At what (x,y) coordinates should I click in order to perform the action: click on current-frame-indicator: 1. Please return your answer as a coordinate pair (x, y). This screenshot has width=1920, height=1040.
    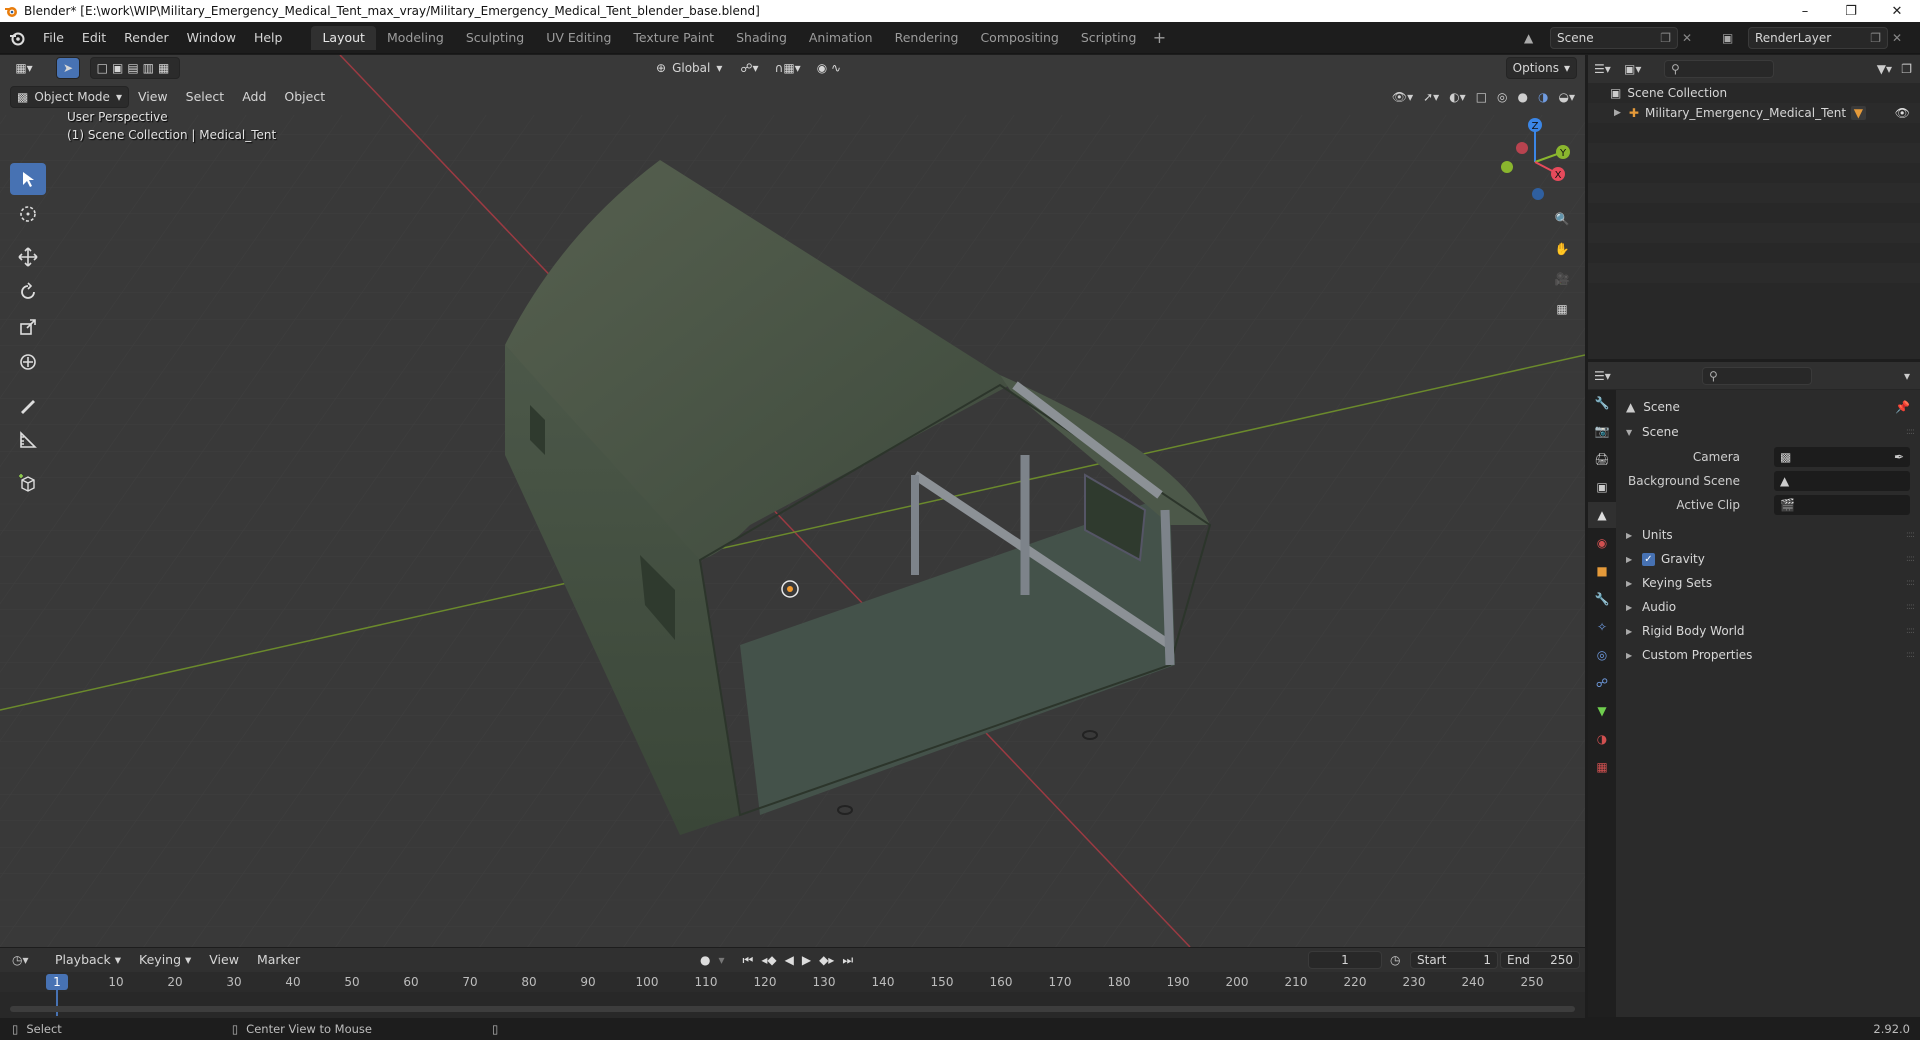
    Looking at the image, I should click on (57, 982).